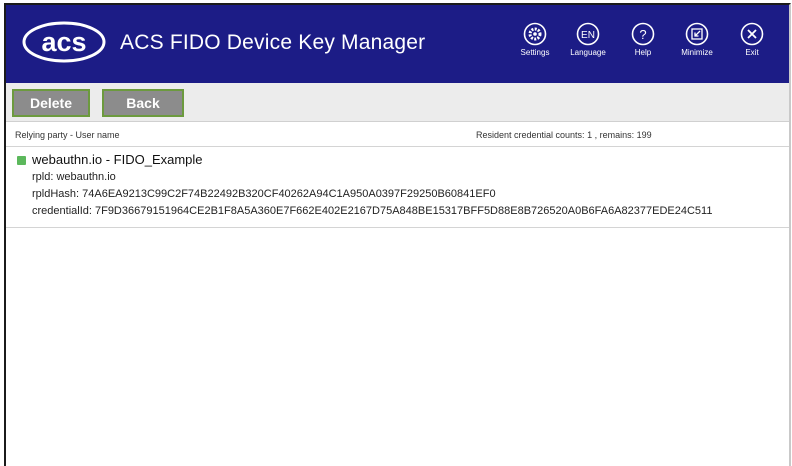 Image resolution: width=792 pixels, height=466 pixels. What do you see at coordinates (697, 34) in the screenshot?
I see `minimize-icon` at bounding box center [697, 34].